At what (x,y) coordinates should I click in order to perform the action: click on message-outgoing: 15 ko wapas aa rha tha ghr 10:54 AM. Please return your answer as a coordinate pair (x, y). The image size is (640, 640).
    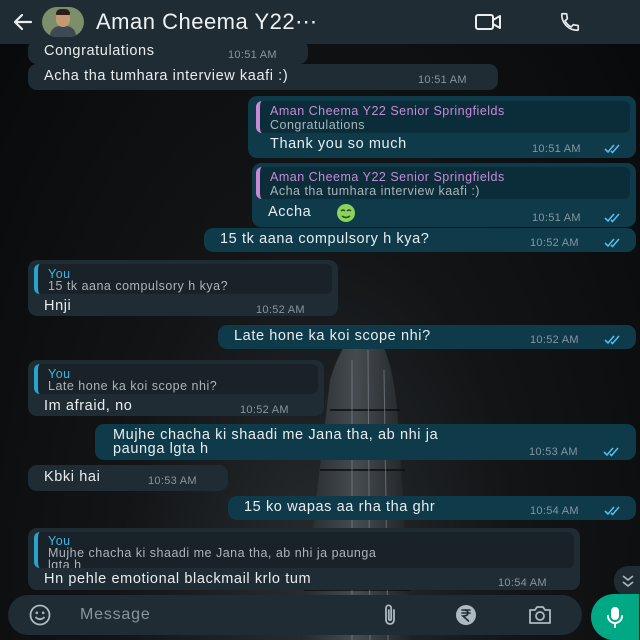
    Looking at the image, I should click on (432, 508).